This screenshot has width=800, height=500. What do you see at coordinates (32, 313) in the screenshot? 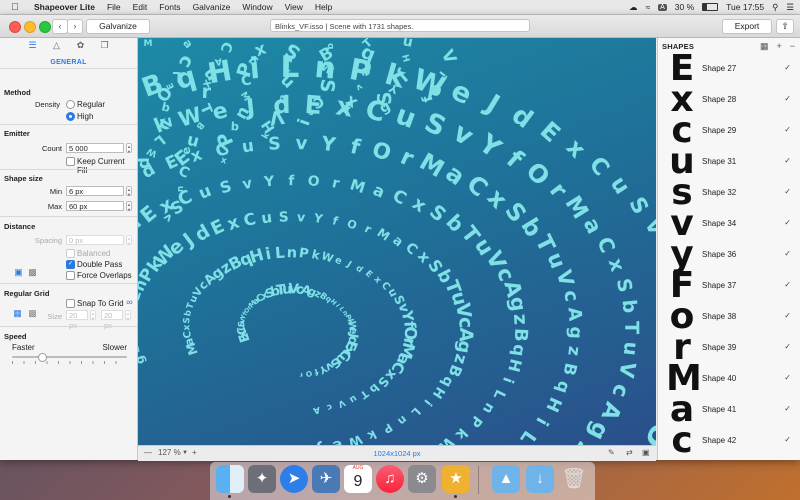
I see `hex-grid-icon: ▩` at bounding box center [32, 313].